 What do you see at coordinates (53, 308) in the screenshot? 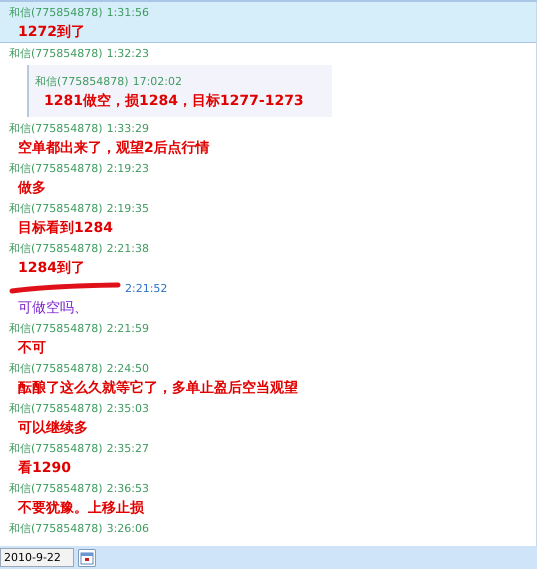
I see `message-text: 可做空吗、` at bounding box center [53, 308].